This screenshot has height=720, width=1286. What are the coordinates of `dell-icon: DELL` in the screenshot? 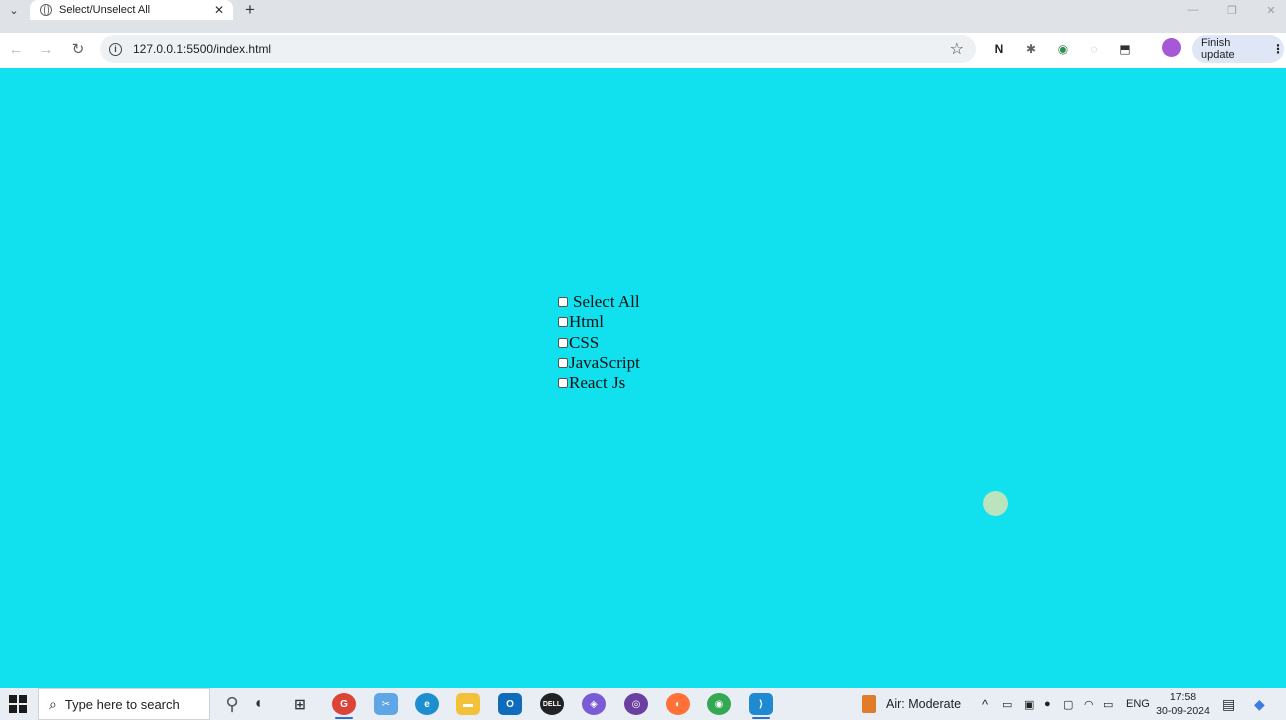 It's located at (552, 704).